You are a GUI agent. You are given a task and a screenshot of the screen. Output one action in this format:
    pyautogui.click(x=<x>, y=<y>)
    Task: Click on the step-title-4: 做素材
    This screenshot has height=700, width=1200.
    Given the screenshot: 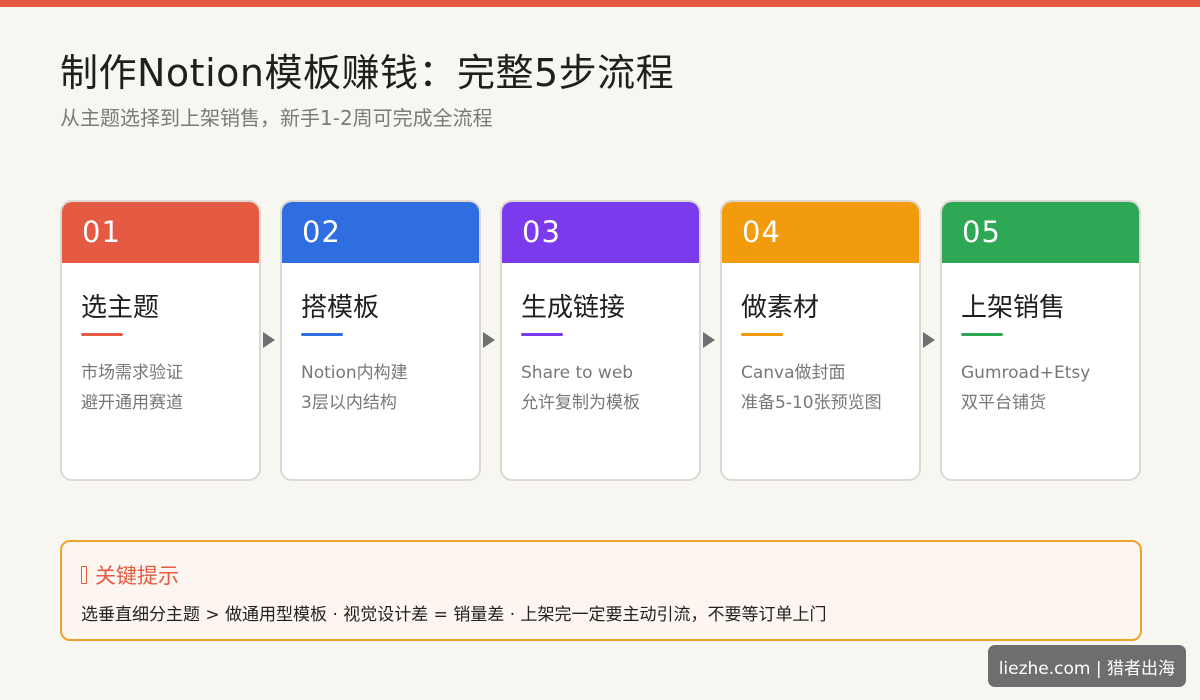 What is the action you would take?
    pyautogui.click(x=780, y=308)
    